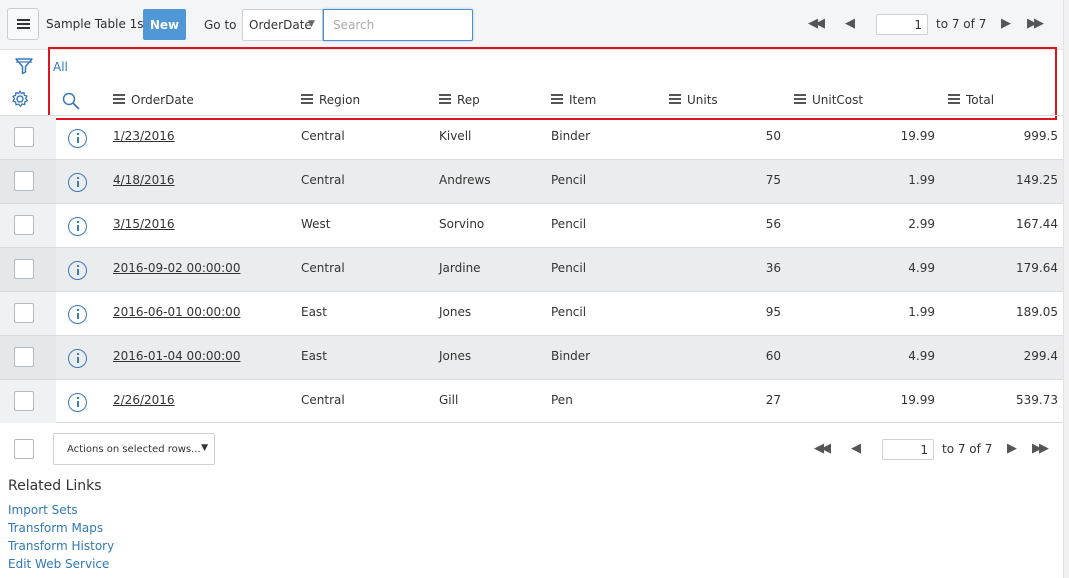 Image resolution: width=1069 pixels, height=578 pixels. I want to click on goto-selected-value: OrderDate, so click(280, 25).